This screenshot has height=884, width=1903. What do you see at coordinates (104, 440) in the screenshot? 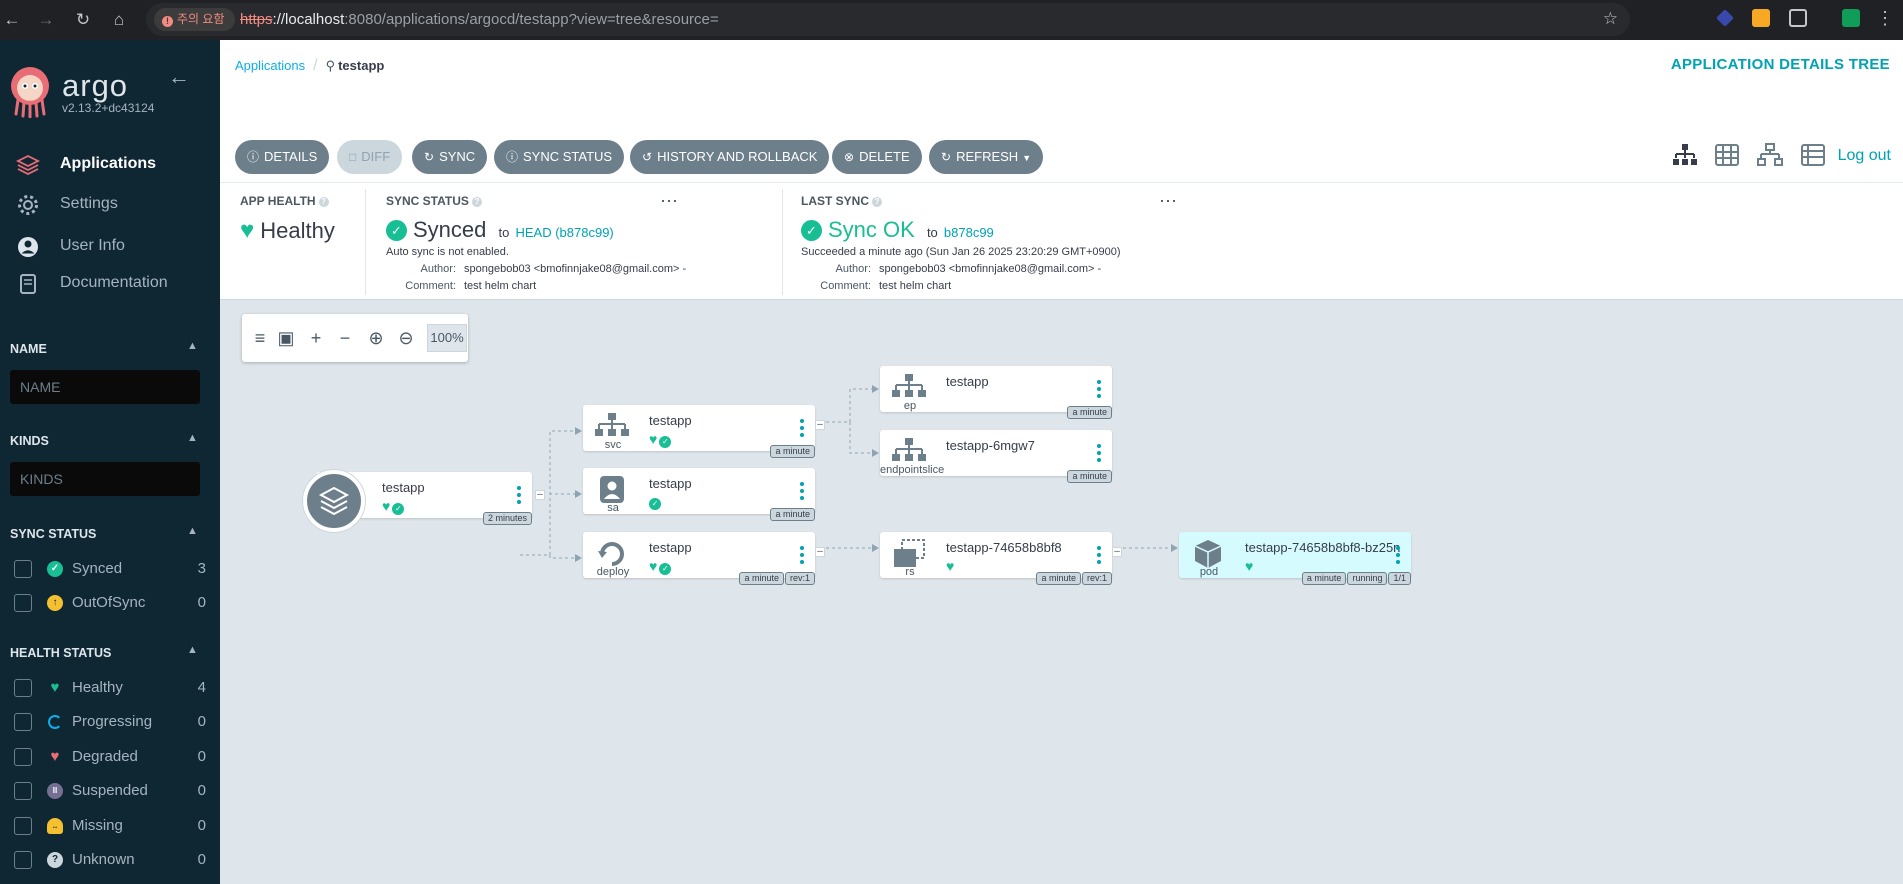
I see `filter-kinds-header: KINDS ▲` at bounding box center [104, 440].